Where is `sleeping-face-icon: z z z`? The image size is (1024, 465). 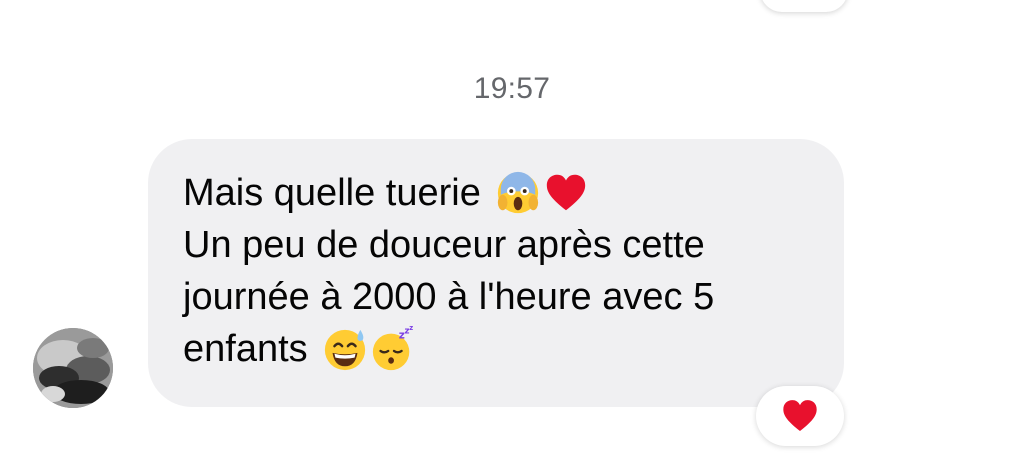 sleeping-face-icon: z z z is located at coordinates (393, 349).